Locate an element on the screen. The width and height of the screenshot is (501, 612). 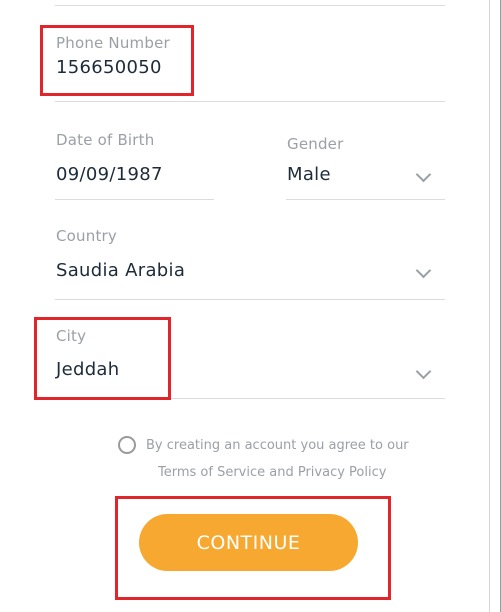
consent-text-line1: By creating an account you agree to our is located at coordinates (277, 445).